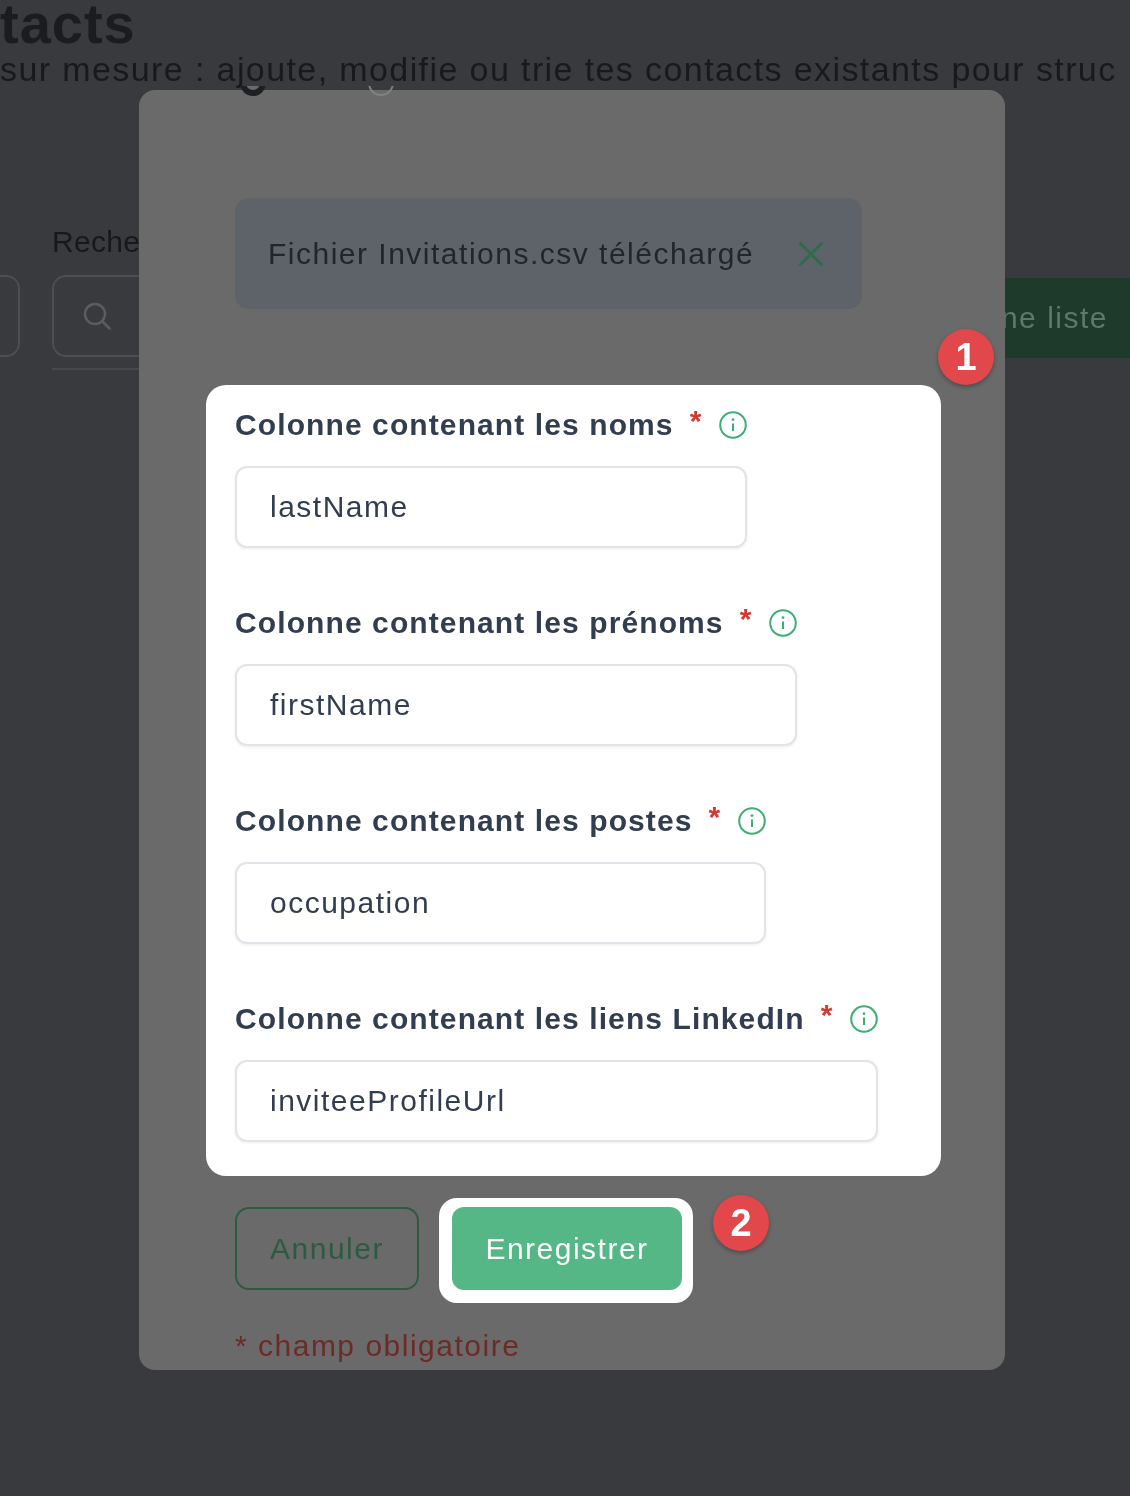 This screenshot has height=1496, width=1130. I want to click on step-badge: 2, so click(741, 1223).